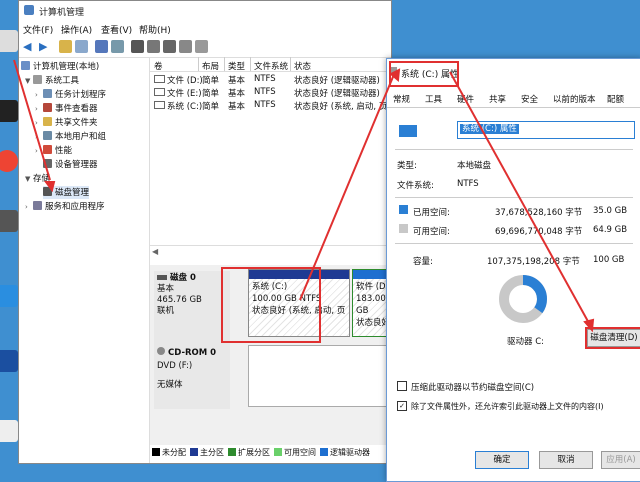 This screenshot has height=482, width=640. What do you see at coordinates (70, 94) in the screenshot?
I see `tree-item-task-scheduler: › 任务计划程序` at bounding box center [70, 94].